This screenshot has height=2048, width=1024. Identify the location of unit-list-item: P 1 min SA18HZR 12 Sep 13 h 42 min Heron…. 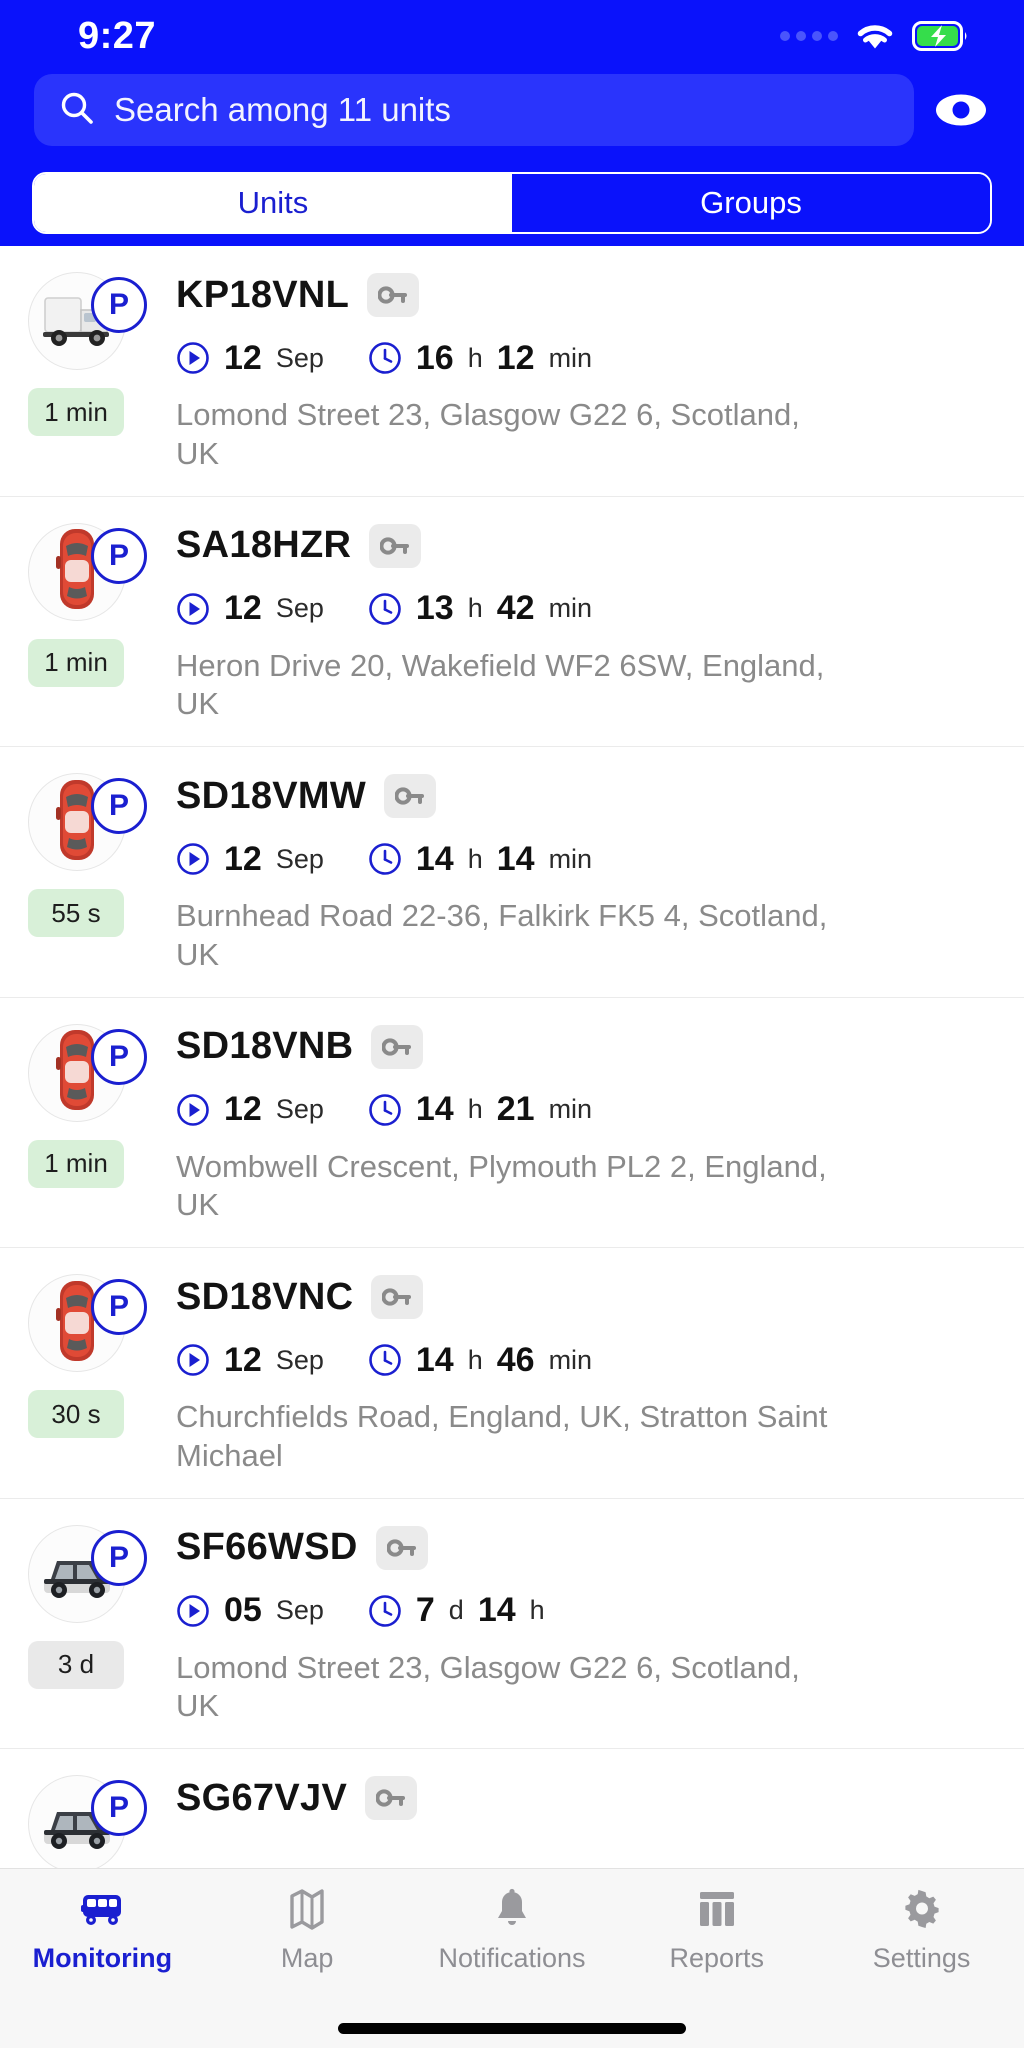
(512, 622).